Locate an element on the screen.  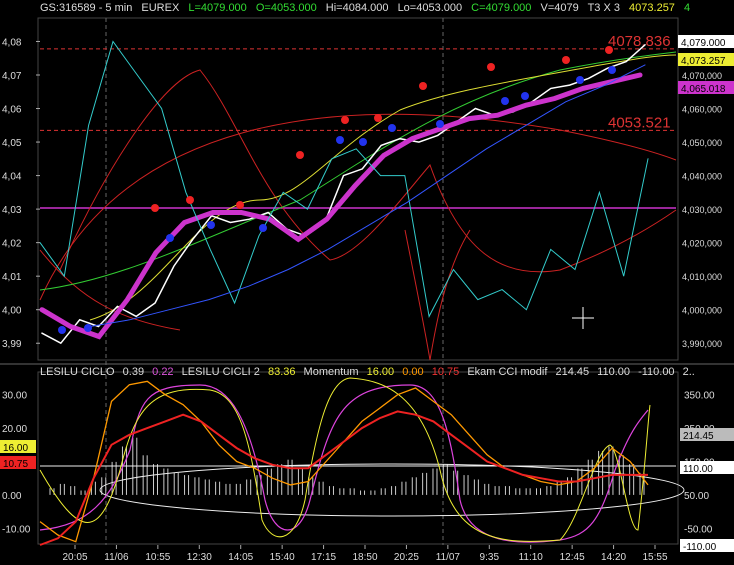
x-tick-label: 20:25 is located at coordinates (406, 557).